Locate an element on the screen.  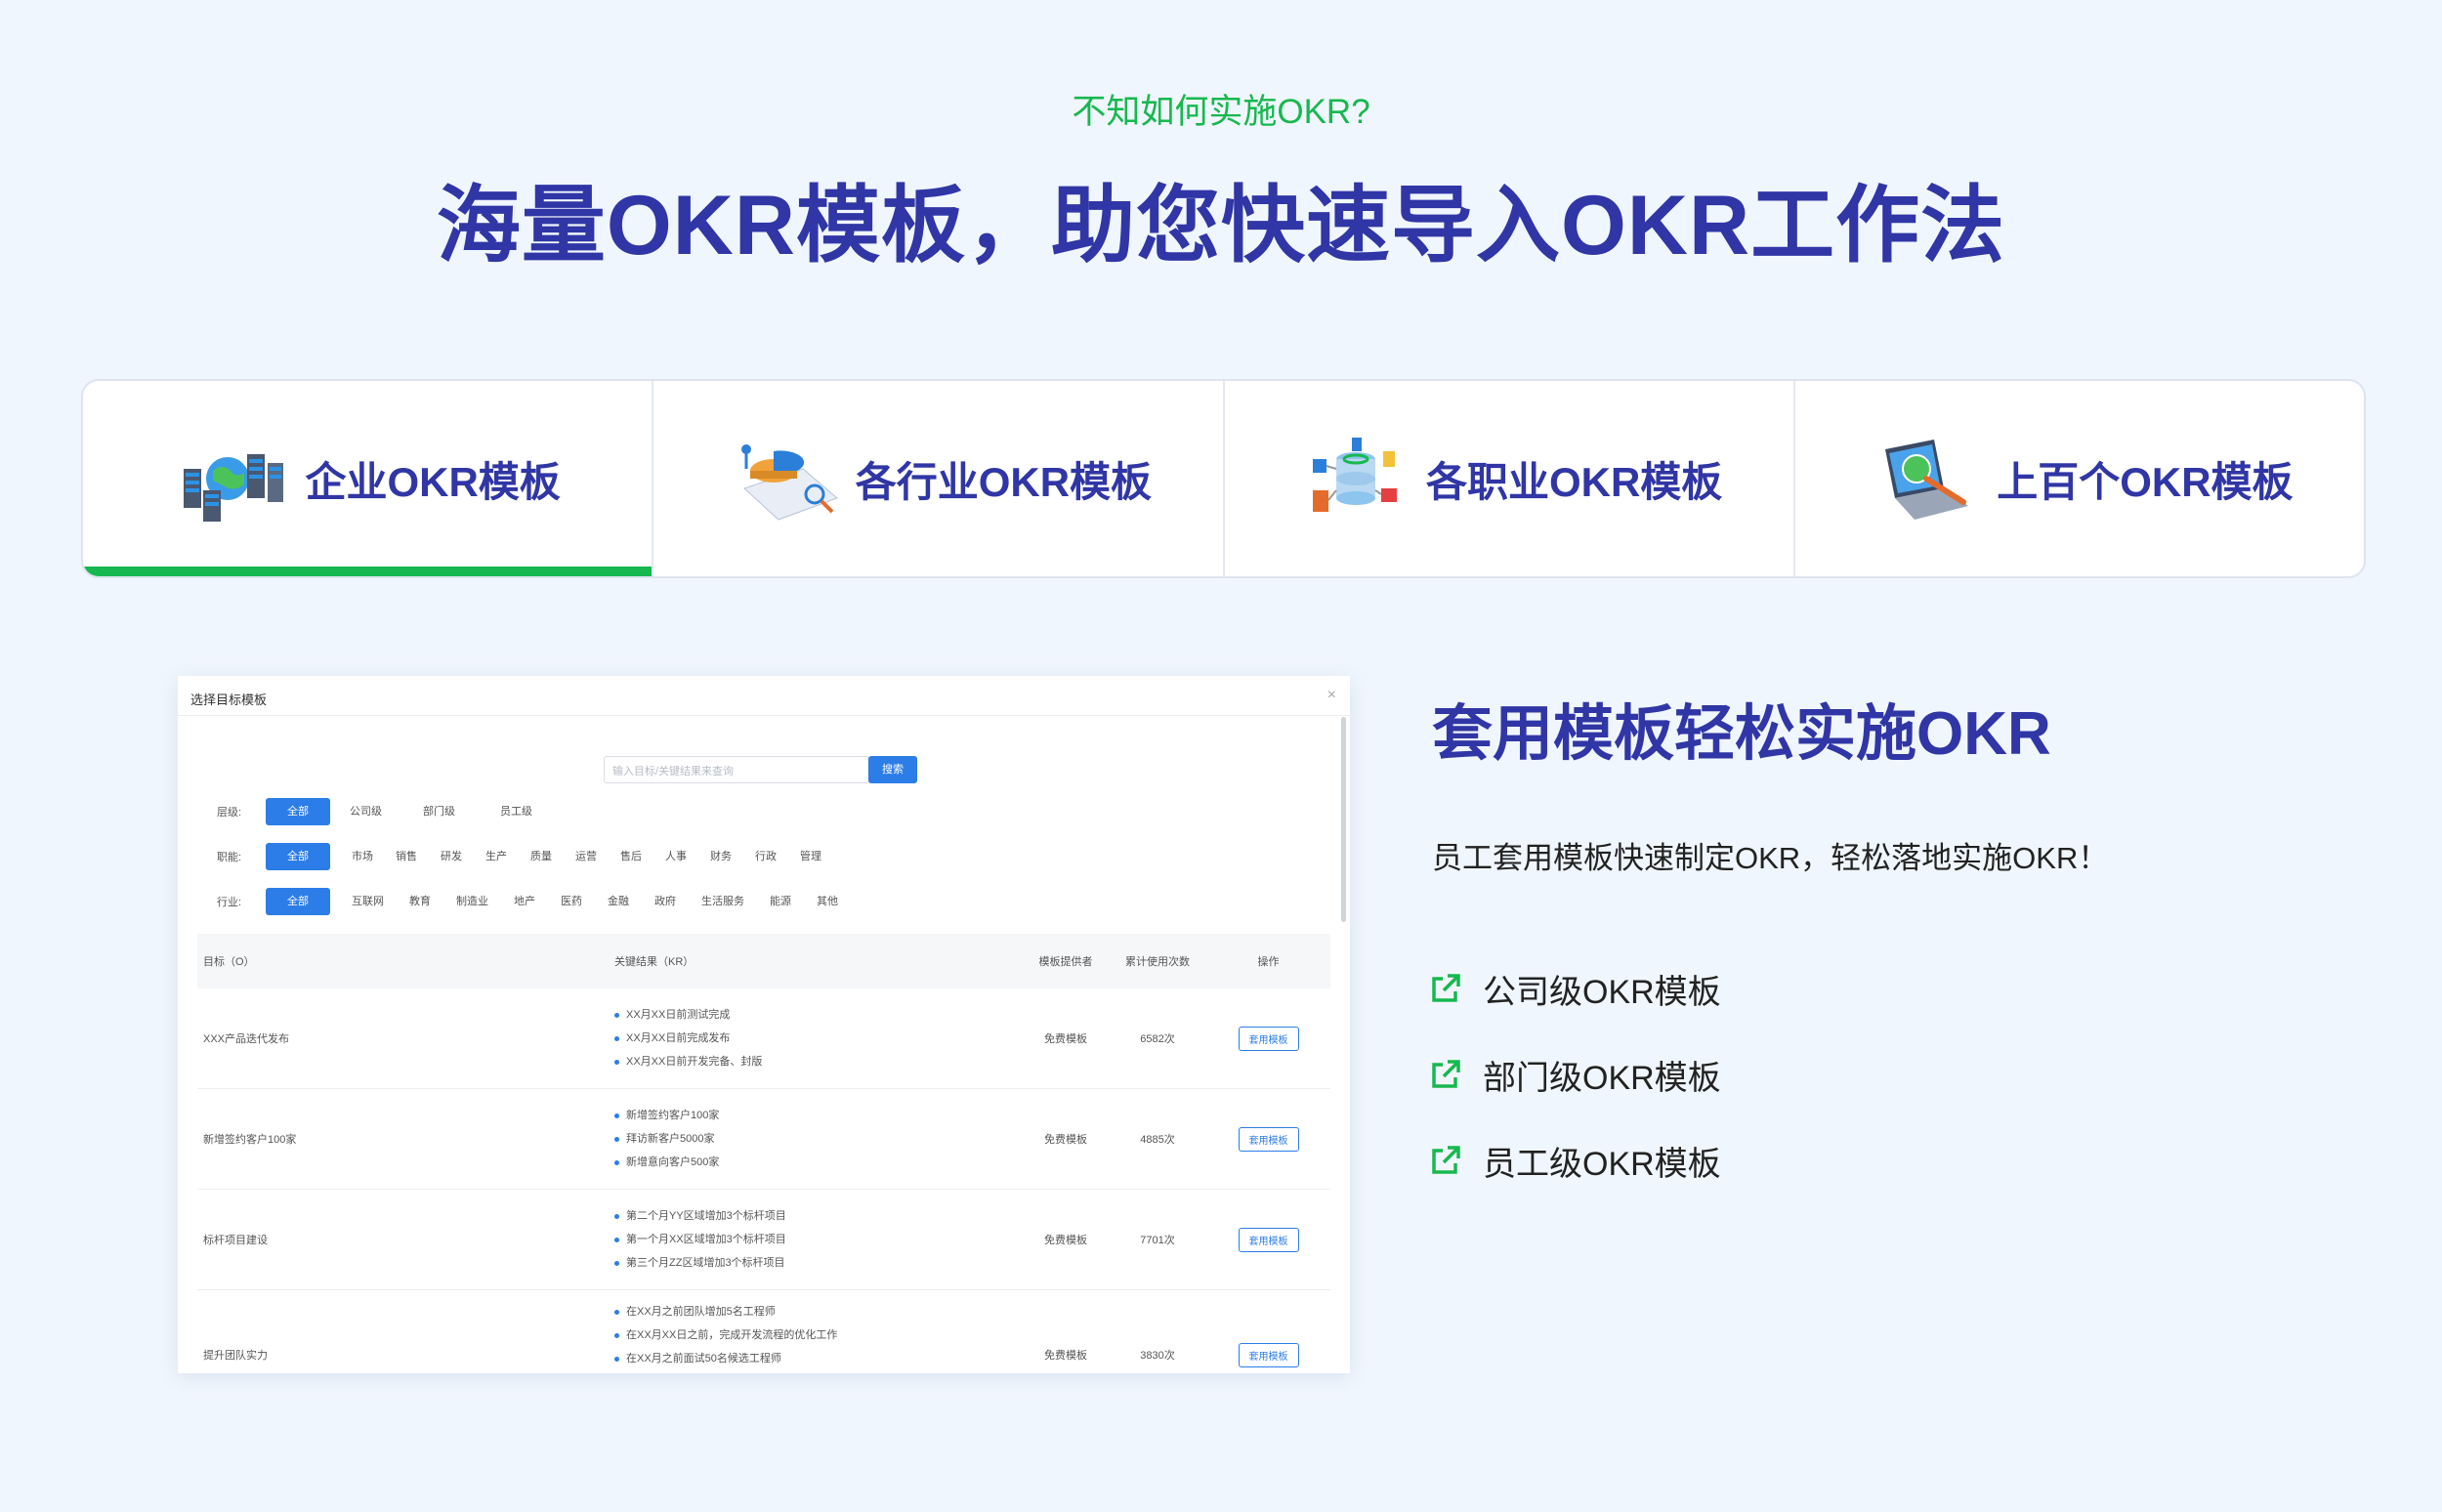
filter-chip: 销售 is located at coordinates (406, 856).